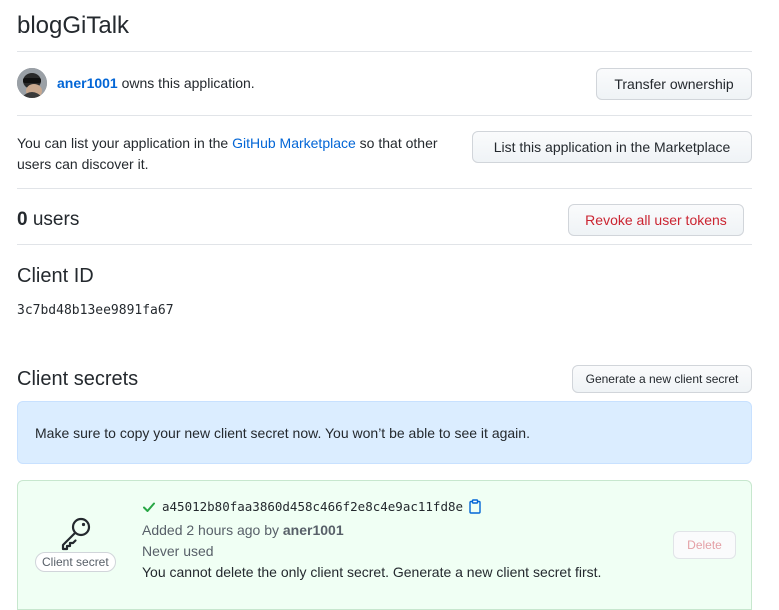 Image resolution: width=779 pixels, height=610 pixels. I want to click on marketplace-text-line2: users can discover it., so click(83, 164).